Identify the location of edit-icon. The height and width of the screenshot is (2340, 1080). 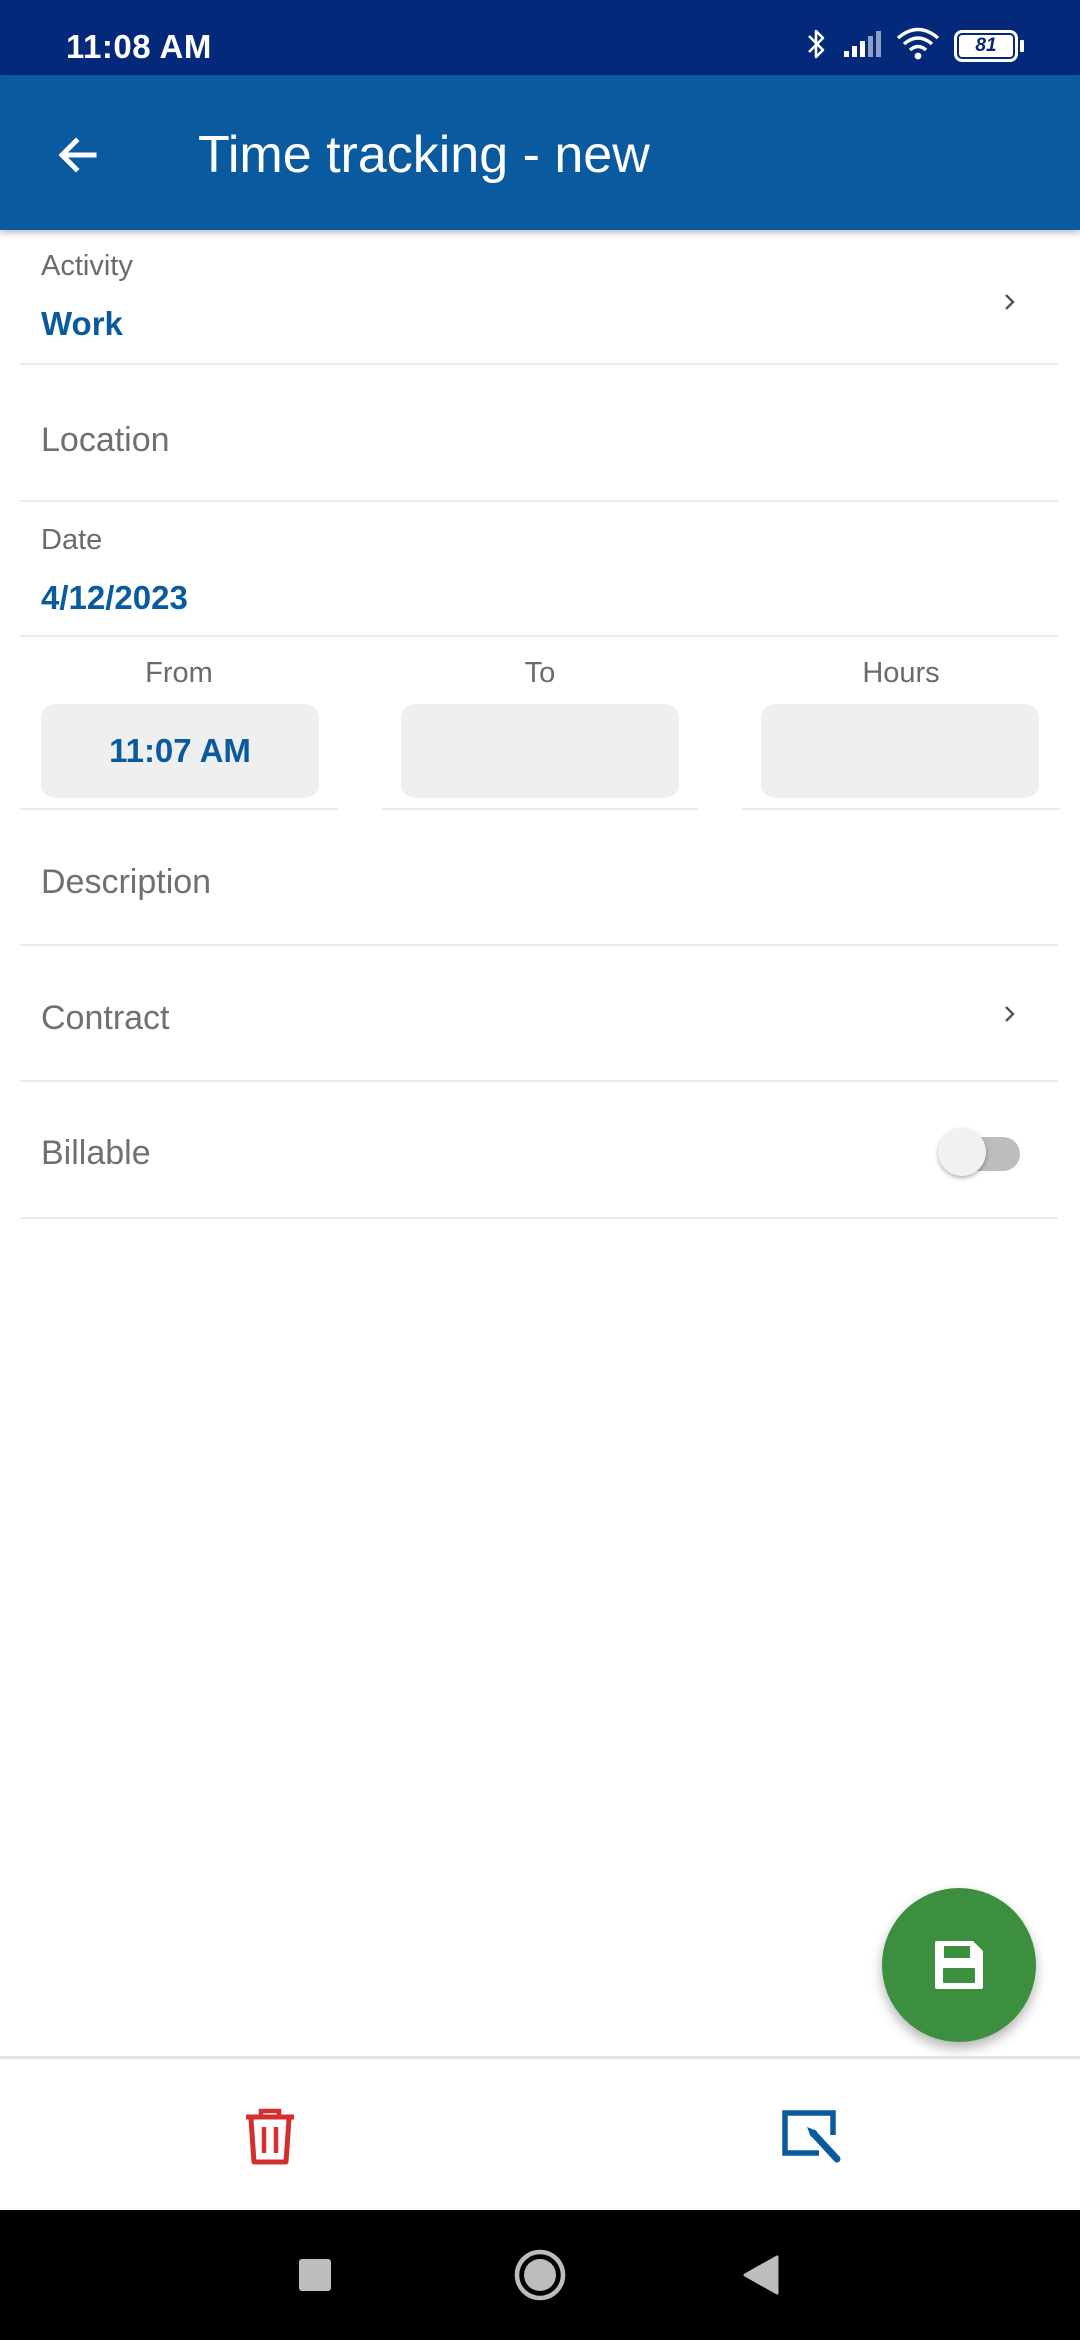
(811, 2136).